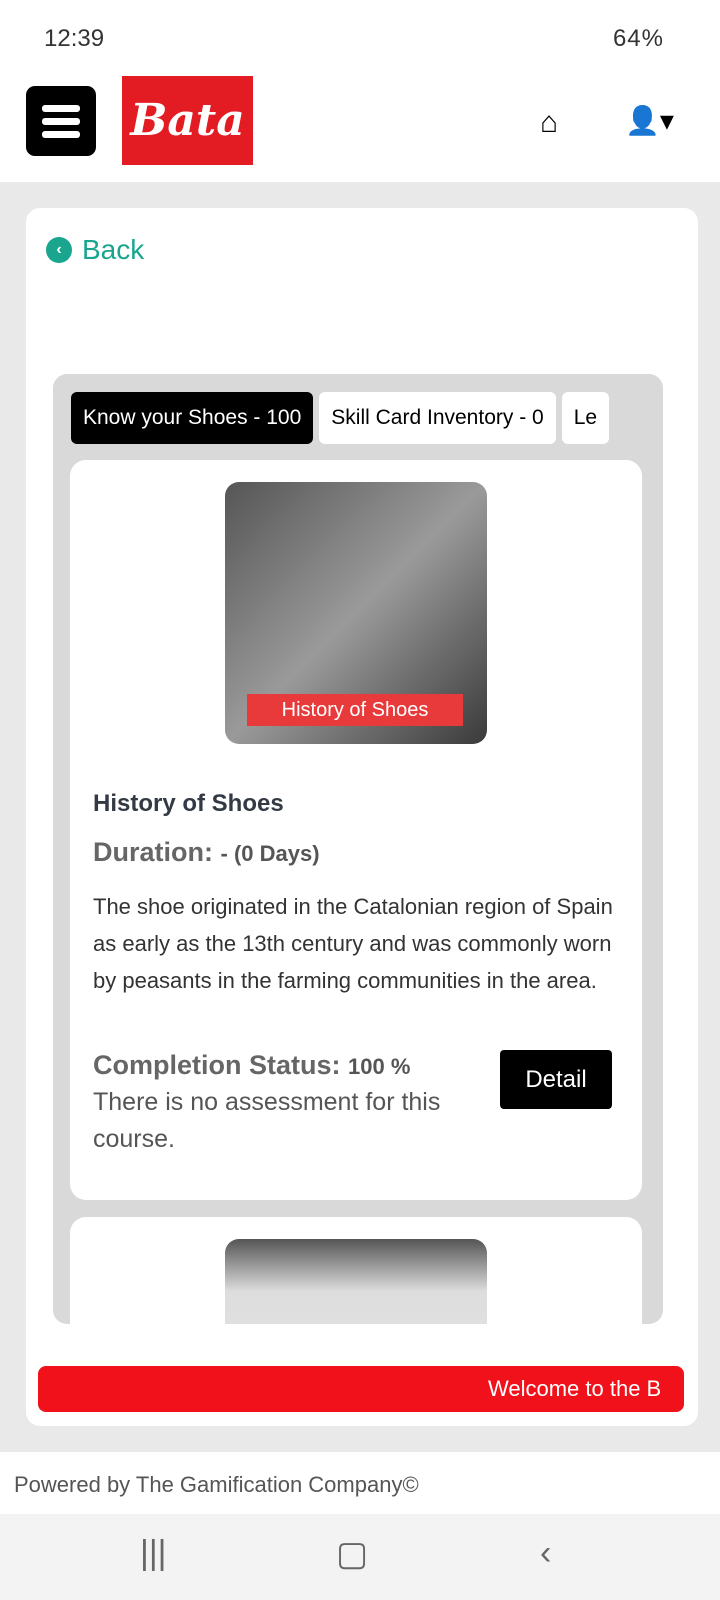 The width and height of the screenshot is (720, 1600). I want to click on recent-apps-icon: |||, so click(153, 1553).